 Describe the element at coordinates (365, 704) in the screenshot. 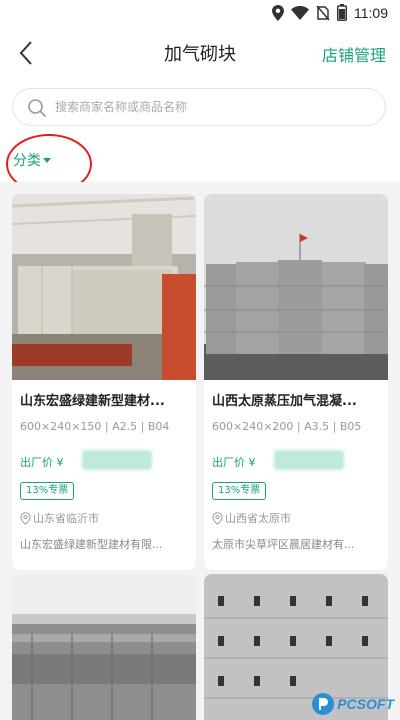

I see `watermark-text: PCSOFT` at that location.